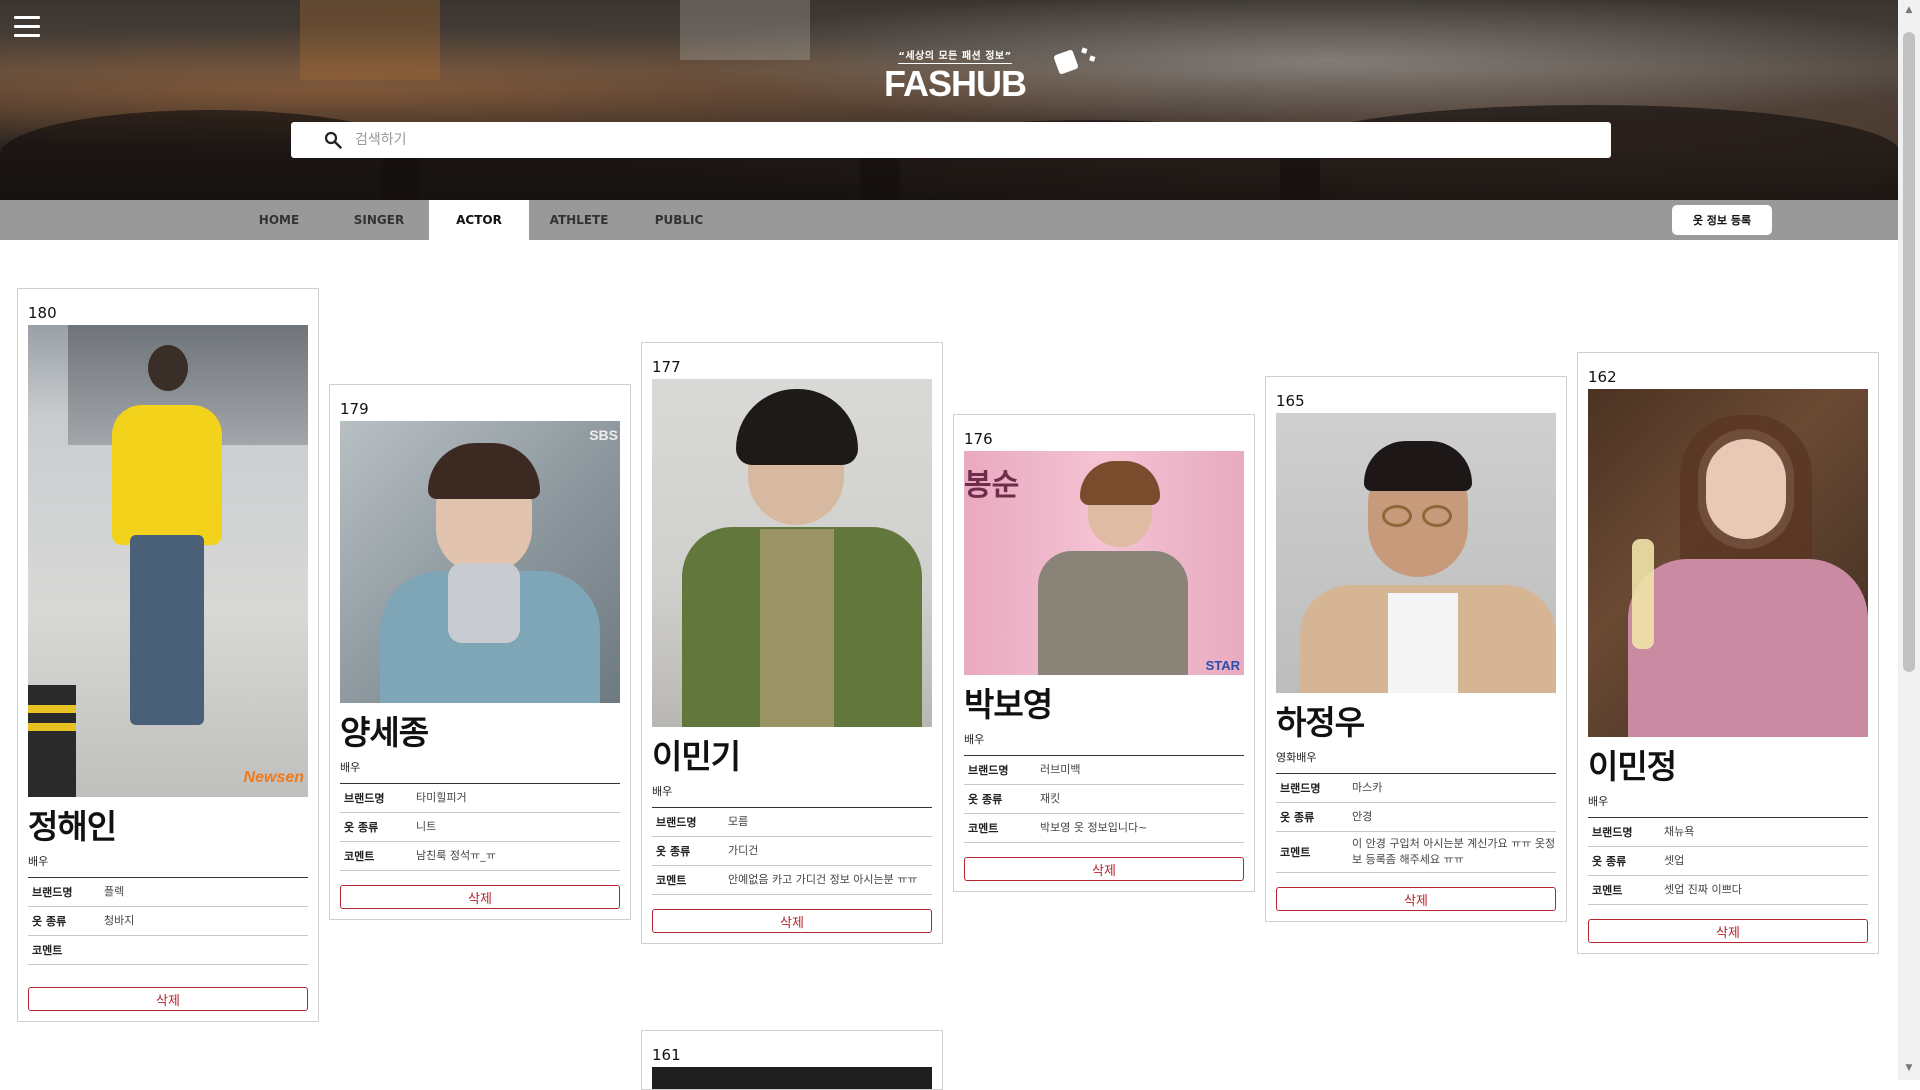  I want to click on celebrity-photo: 봉순 STAR, so click(1104, 563).